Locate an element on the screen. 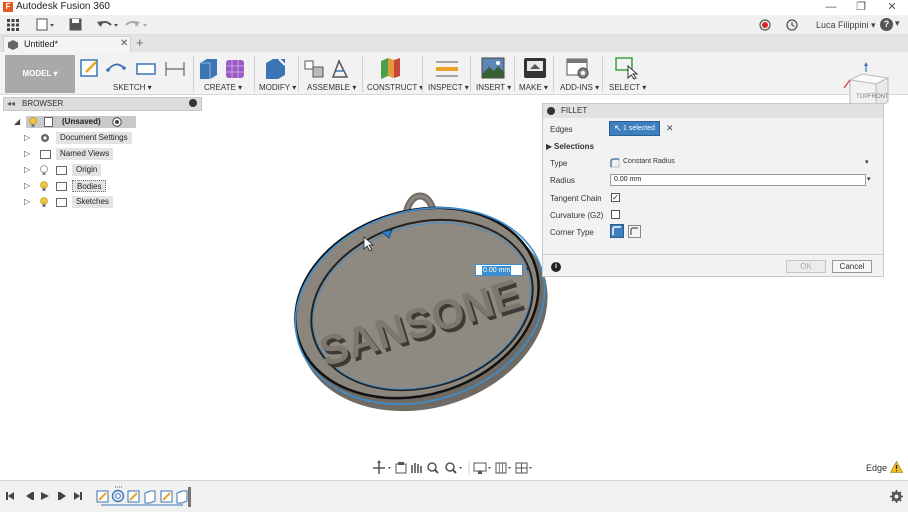 The width and height of the screenshot is (908, 512). close-tab-icon: ✕ is located at coordinates (124, 43).